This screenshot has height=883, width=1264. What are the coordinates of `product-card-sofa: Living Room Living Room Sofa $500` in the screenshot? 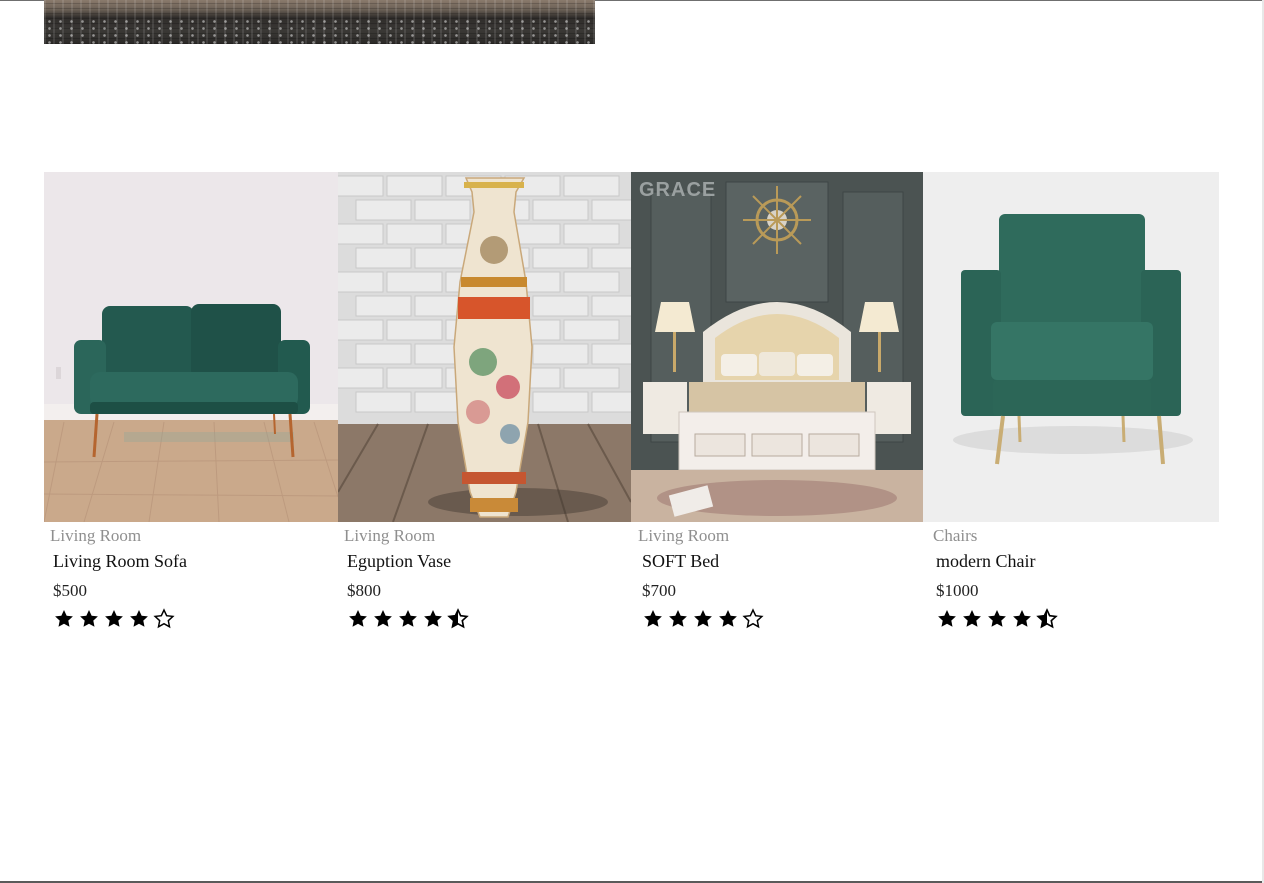 It's located at (191, 407).